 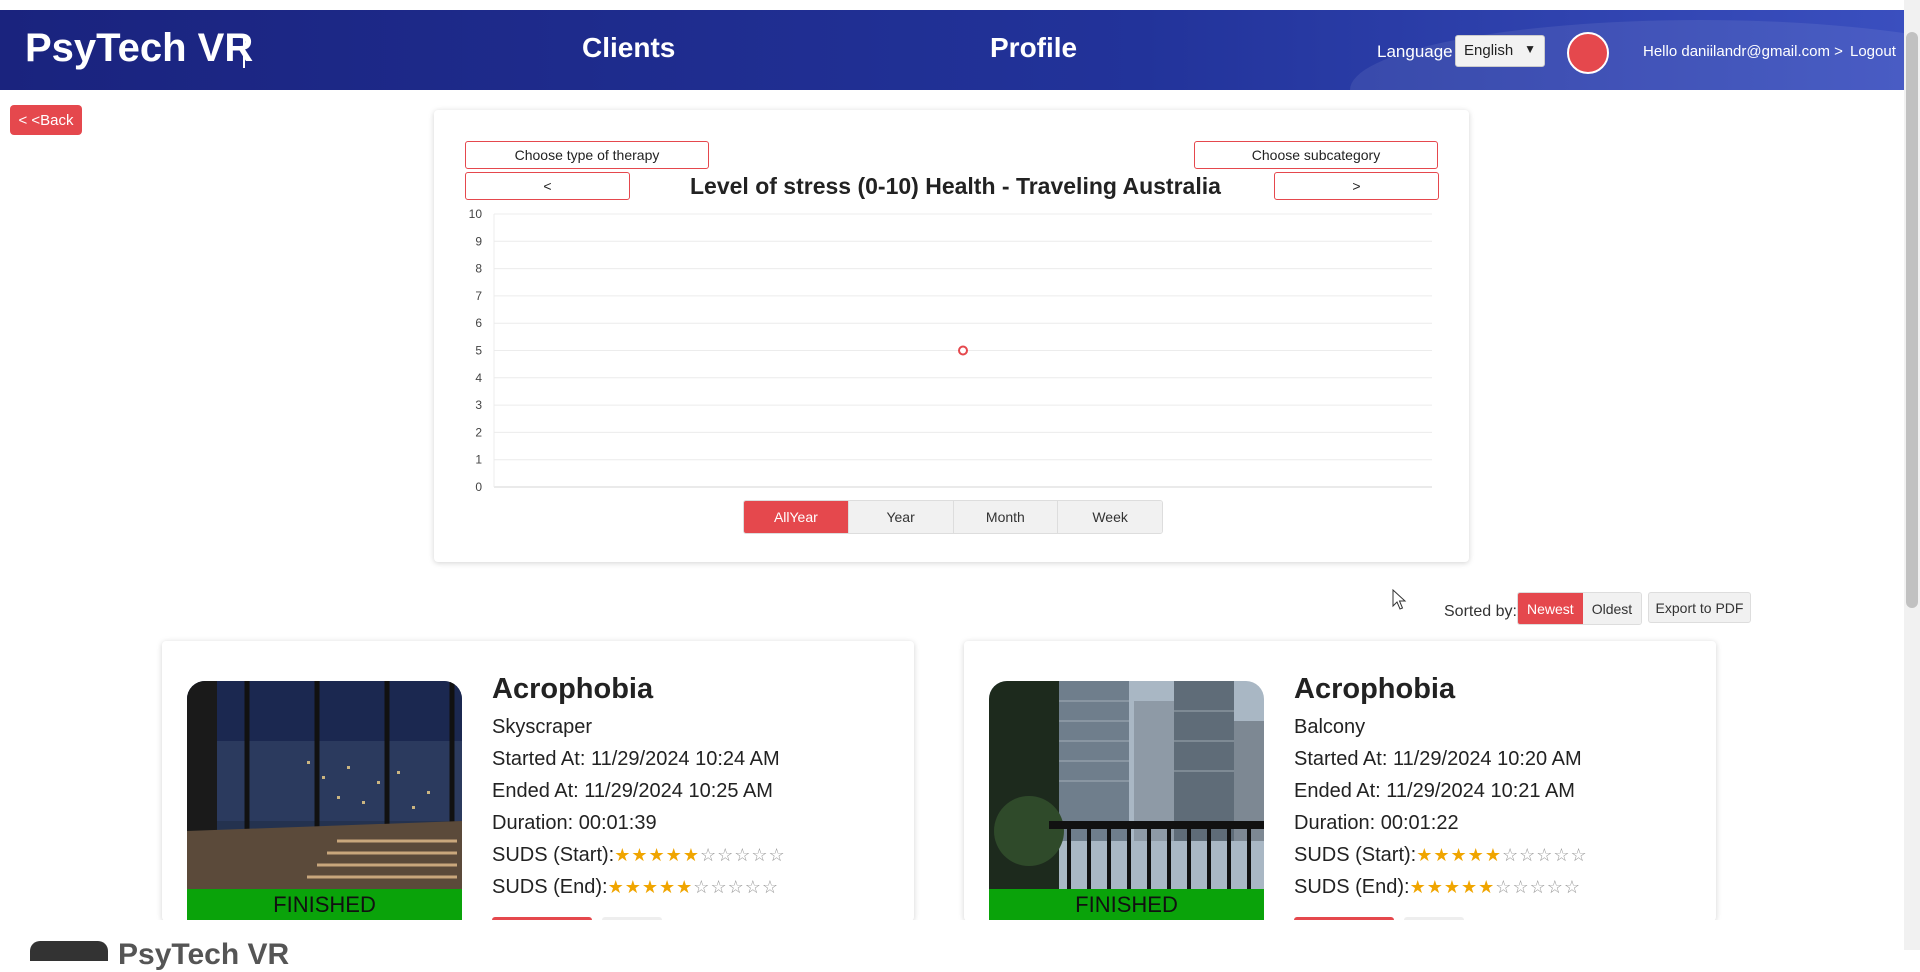 What do you see at coordinates (1612, 608) in the screenshot?
I see `sort-button-oldest: Oldest` at bounding box center [1612, 608].